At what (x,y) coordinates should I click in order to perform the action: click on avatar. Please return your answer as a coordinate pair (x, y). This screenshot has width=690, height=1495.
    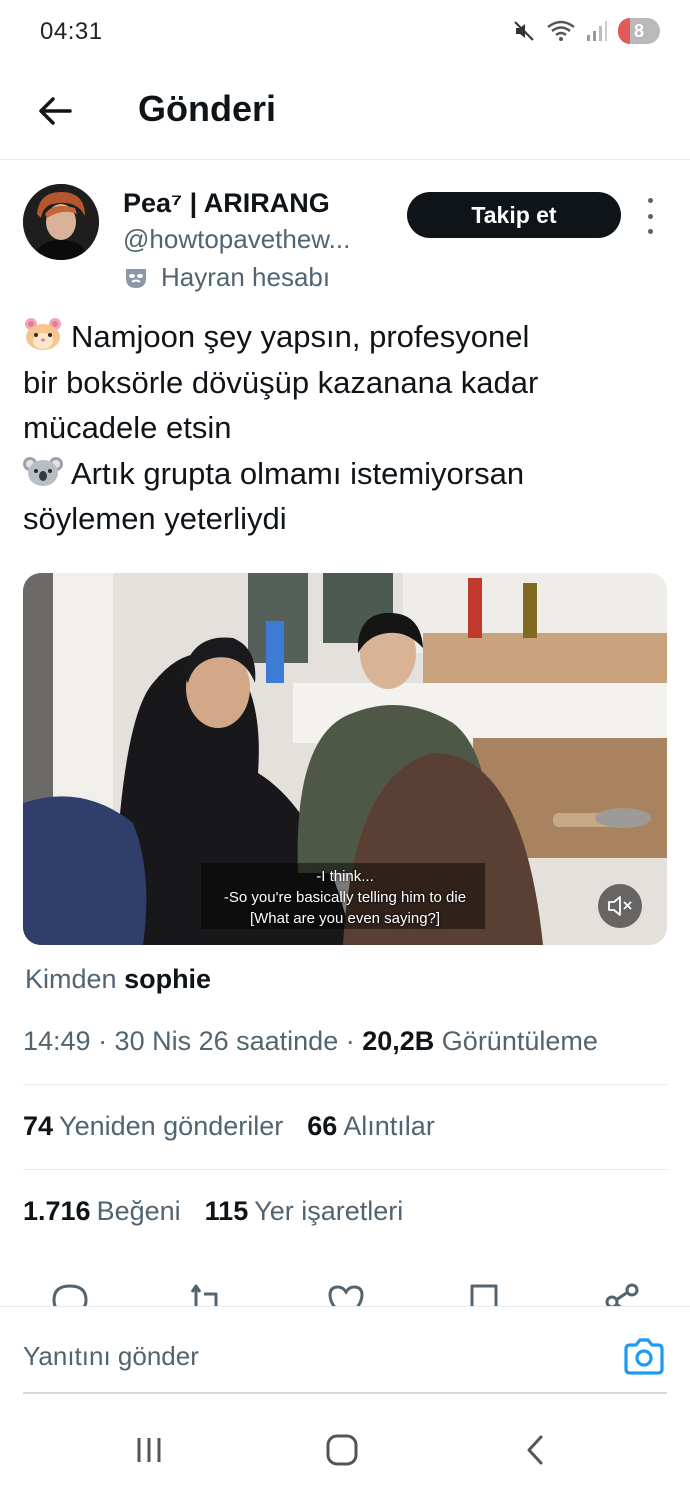
    Looking at the image, I should click on (61, 222).